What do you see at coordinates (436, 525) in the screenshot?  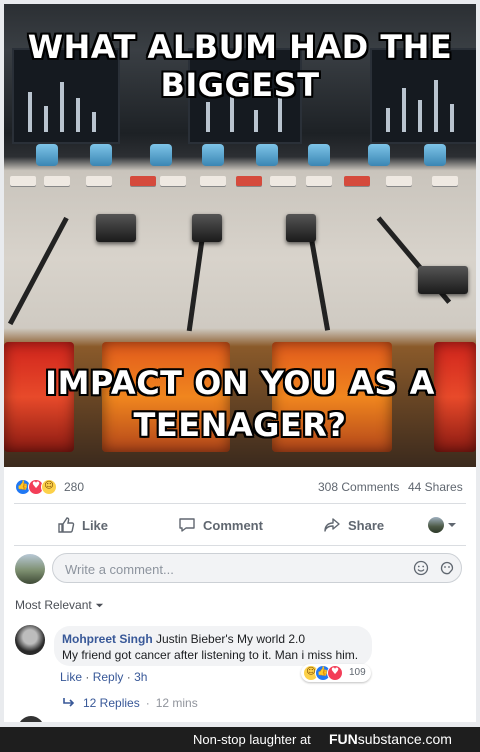 I see `avatar` at bounding box center [436, 525].